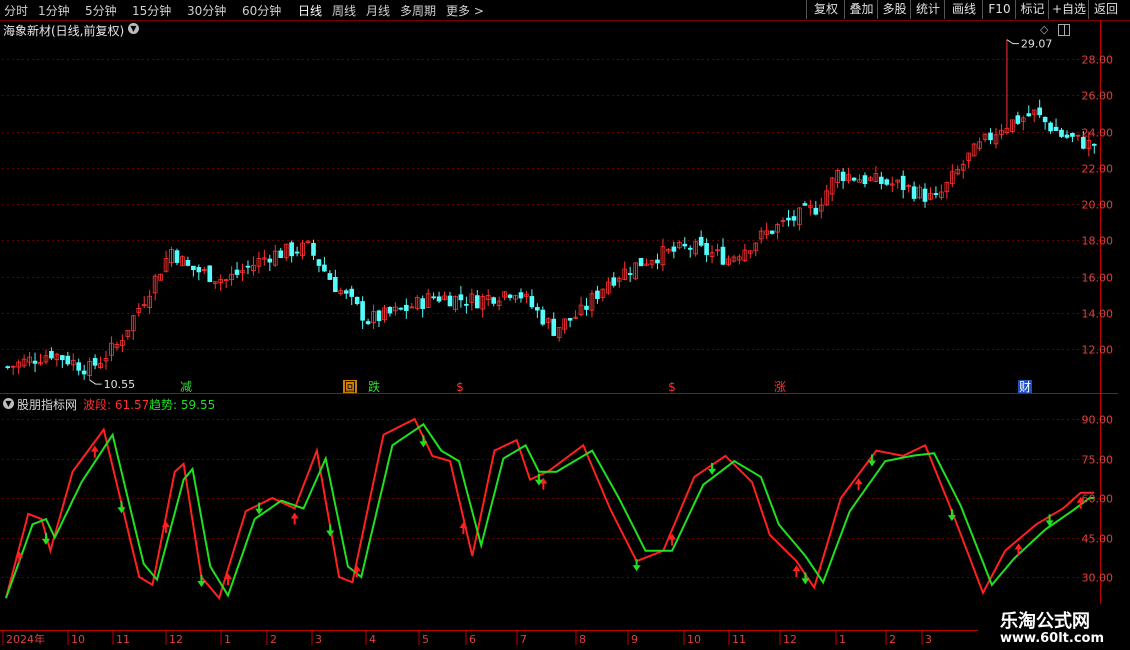 This screenshot has height=650, width=1130. I want to click on time-tick-label: 12, so click(790, 639).